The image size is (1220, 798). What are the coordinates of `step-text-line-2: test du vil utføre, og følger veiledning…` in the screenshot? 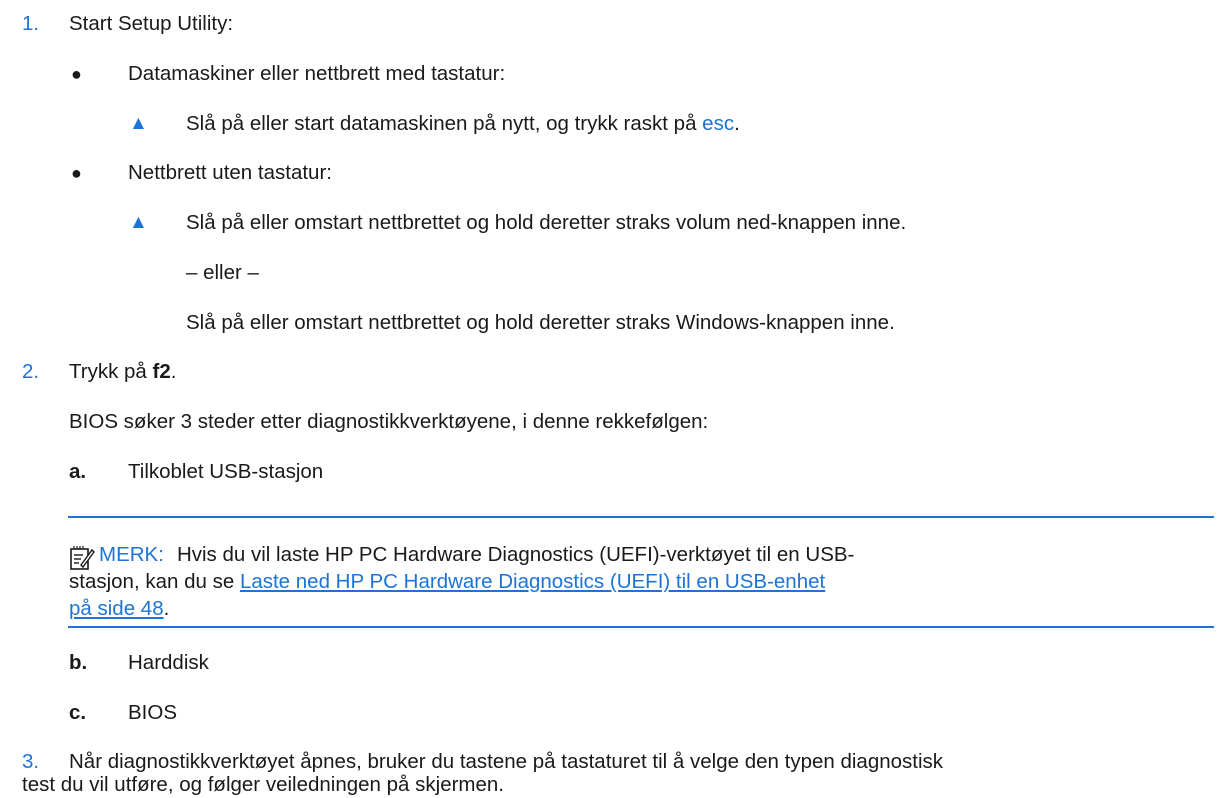 It's located at (263, 784).